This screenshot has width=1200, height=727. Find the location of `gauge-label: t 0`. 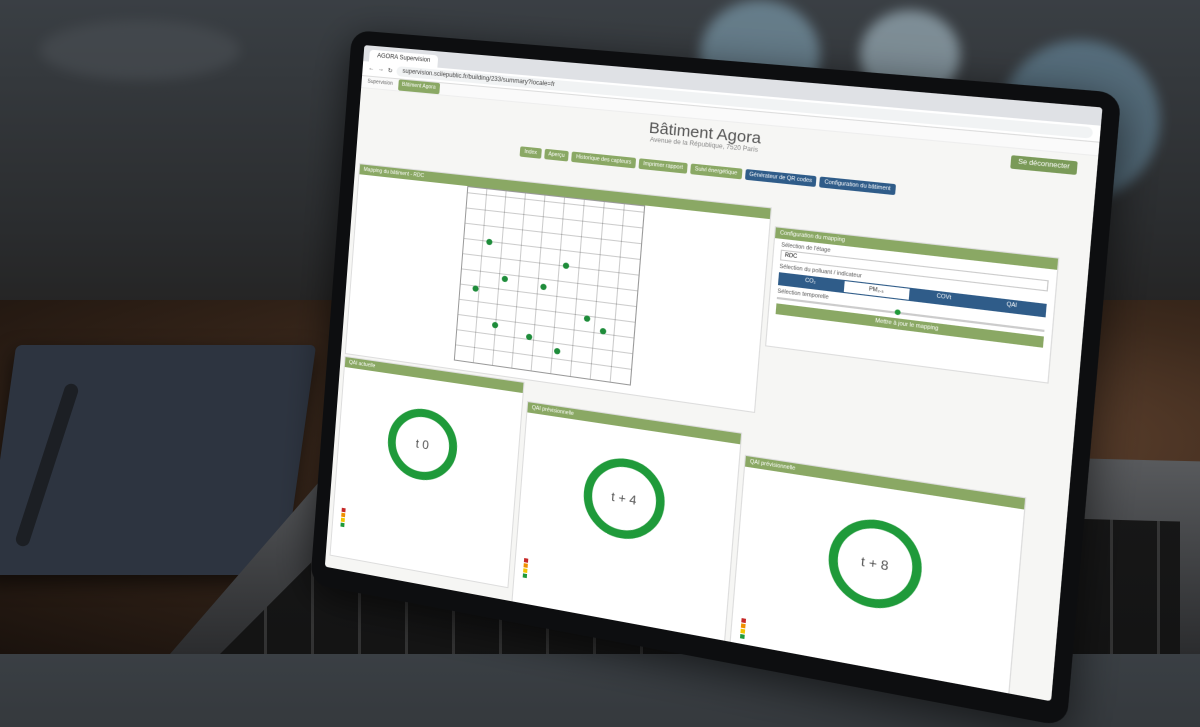

gauge-label: t 0 is located at coordinates (422, 444).